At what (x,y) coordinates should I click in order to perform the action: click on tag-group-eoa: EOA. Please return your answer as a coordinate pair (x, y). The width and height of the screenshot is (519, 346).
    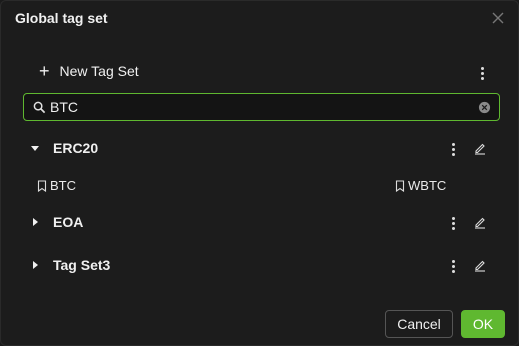
    Looking at the image, I should click on (264, 222).